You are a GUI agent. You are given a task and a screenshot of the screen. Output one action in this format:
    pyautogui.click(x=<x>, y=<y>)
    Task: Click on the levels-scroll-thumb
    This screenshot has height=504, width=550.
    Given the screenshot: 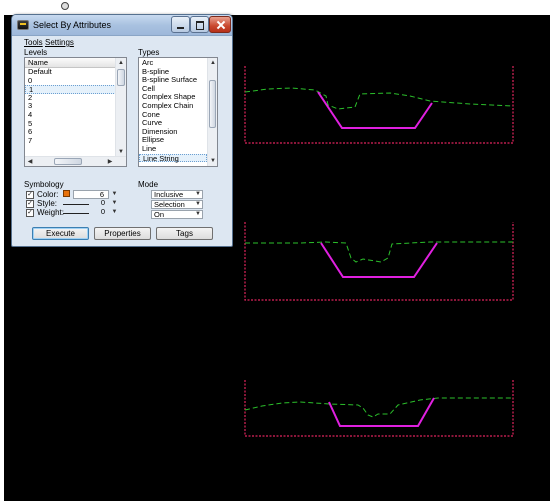 What is the action you would take?
    pyautogui.click(x=121, y=77)
    